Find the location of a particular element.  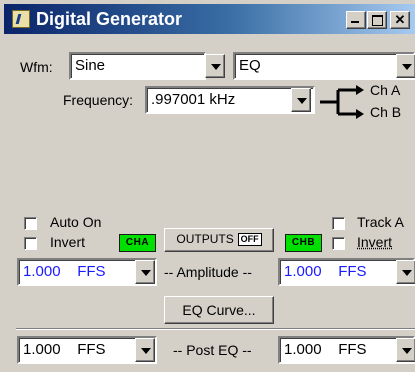

outputs-label: OUTPUTS is located at coordinates (205, 239).